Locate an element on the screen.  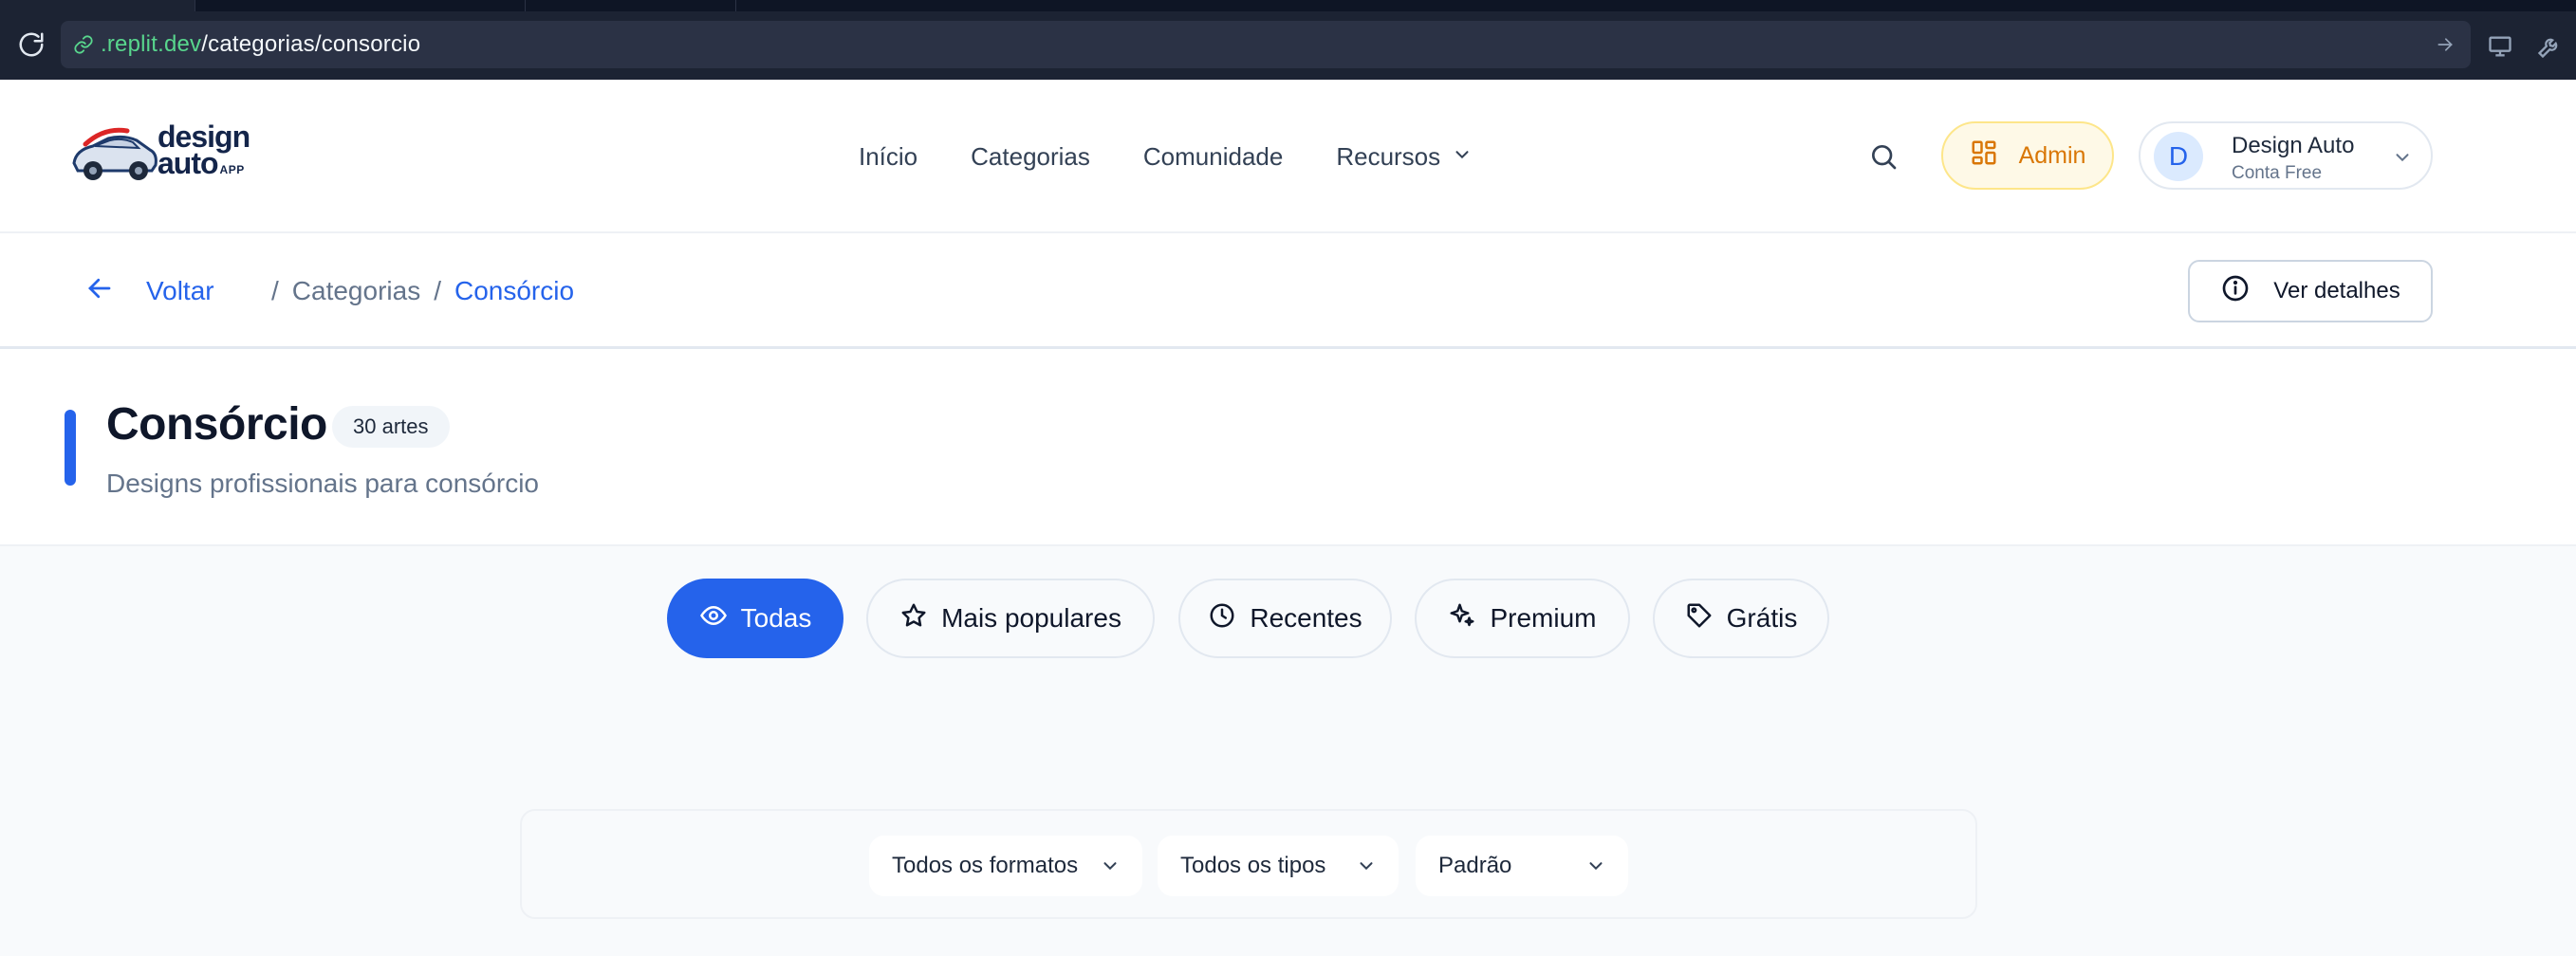
logo: design auto APP is located at coordinates (161, 154).